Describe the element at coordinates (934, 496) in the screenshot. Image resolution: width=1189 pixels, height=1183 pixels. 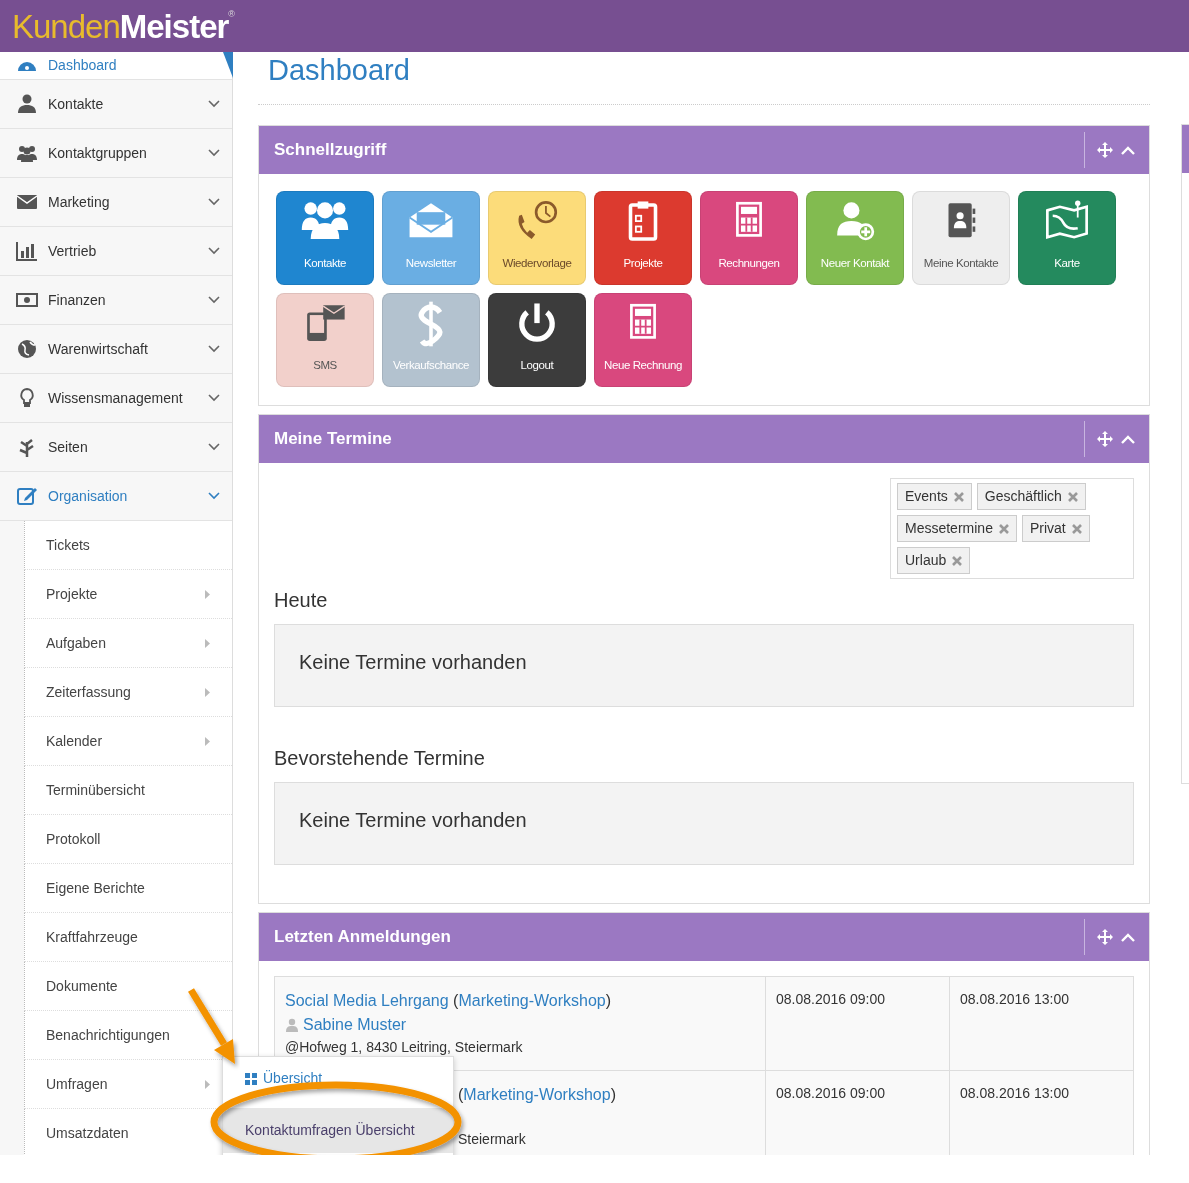
I see `filter-tag: Events` at that location.